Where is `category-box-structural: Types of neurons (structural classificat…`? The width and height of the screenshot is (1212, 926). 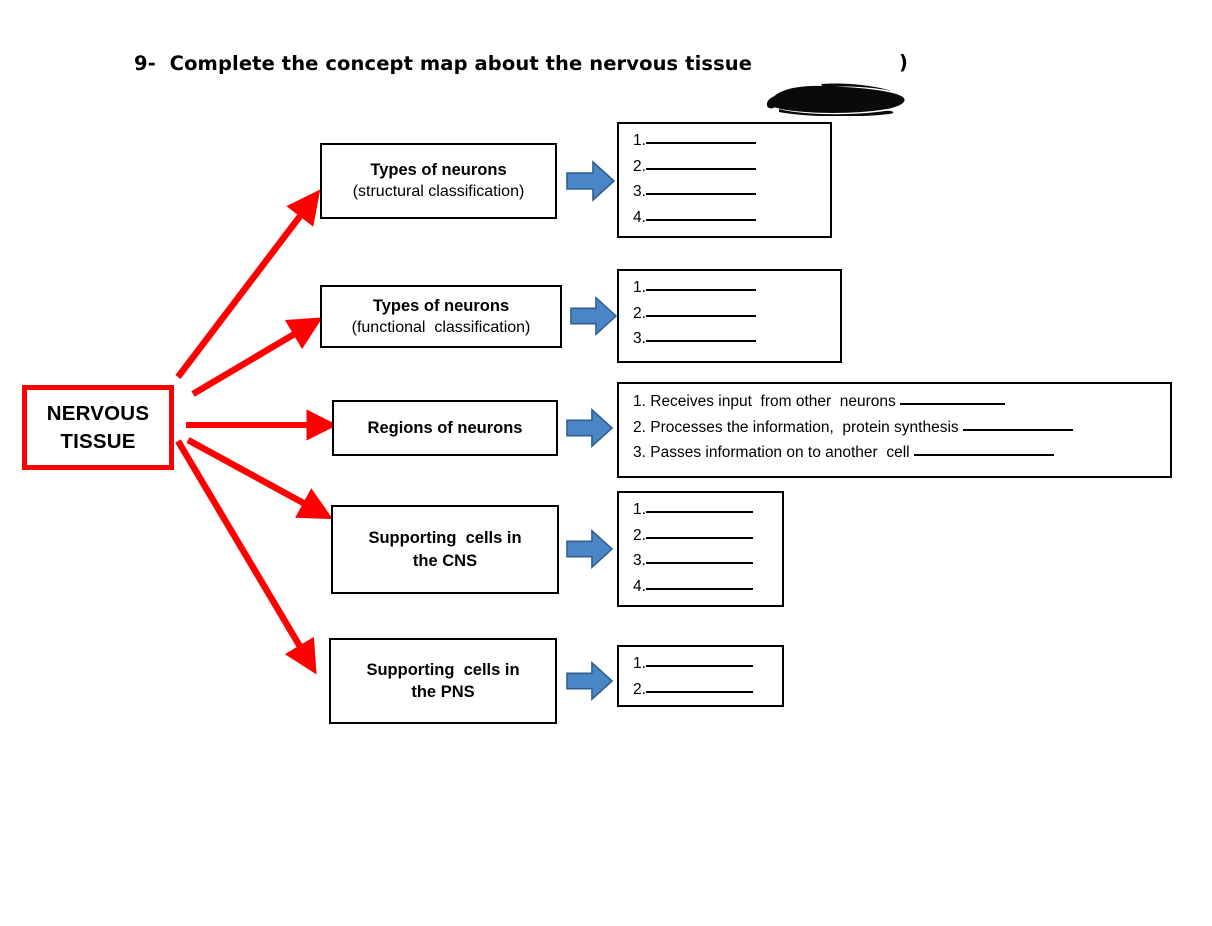 category-box-structural: Types of neurons (structural classificat… is located at coordinates (438, 181).